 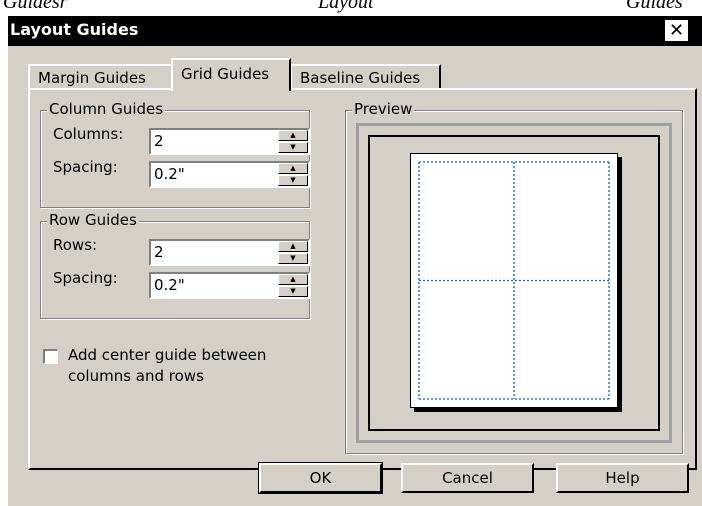 I want to click on center-guide-checkbox, so click(x=50, y=356).